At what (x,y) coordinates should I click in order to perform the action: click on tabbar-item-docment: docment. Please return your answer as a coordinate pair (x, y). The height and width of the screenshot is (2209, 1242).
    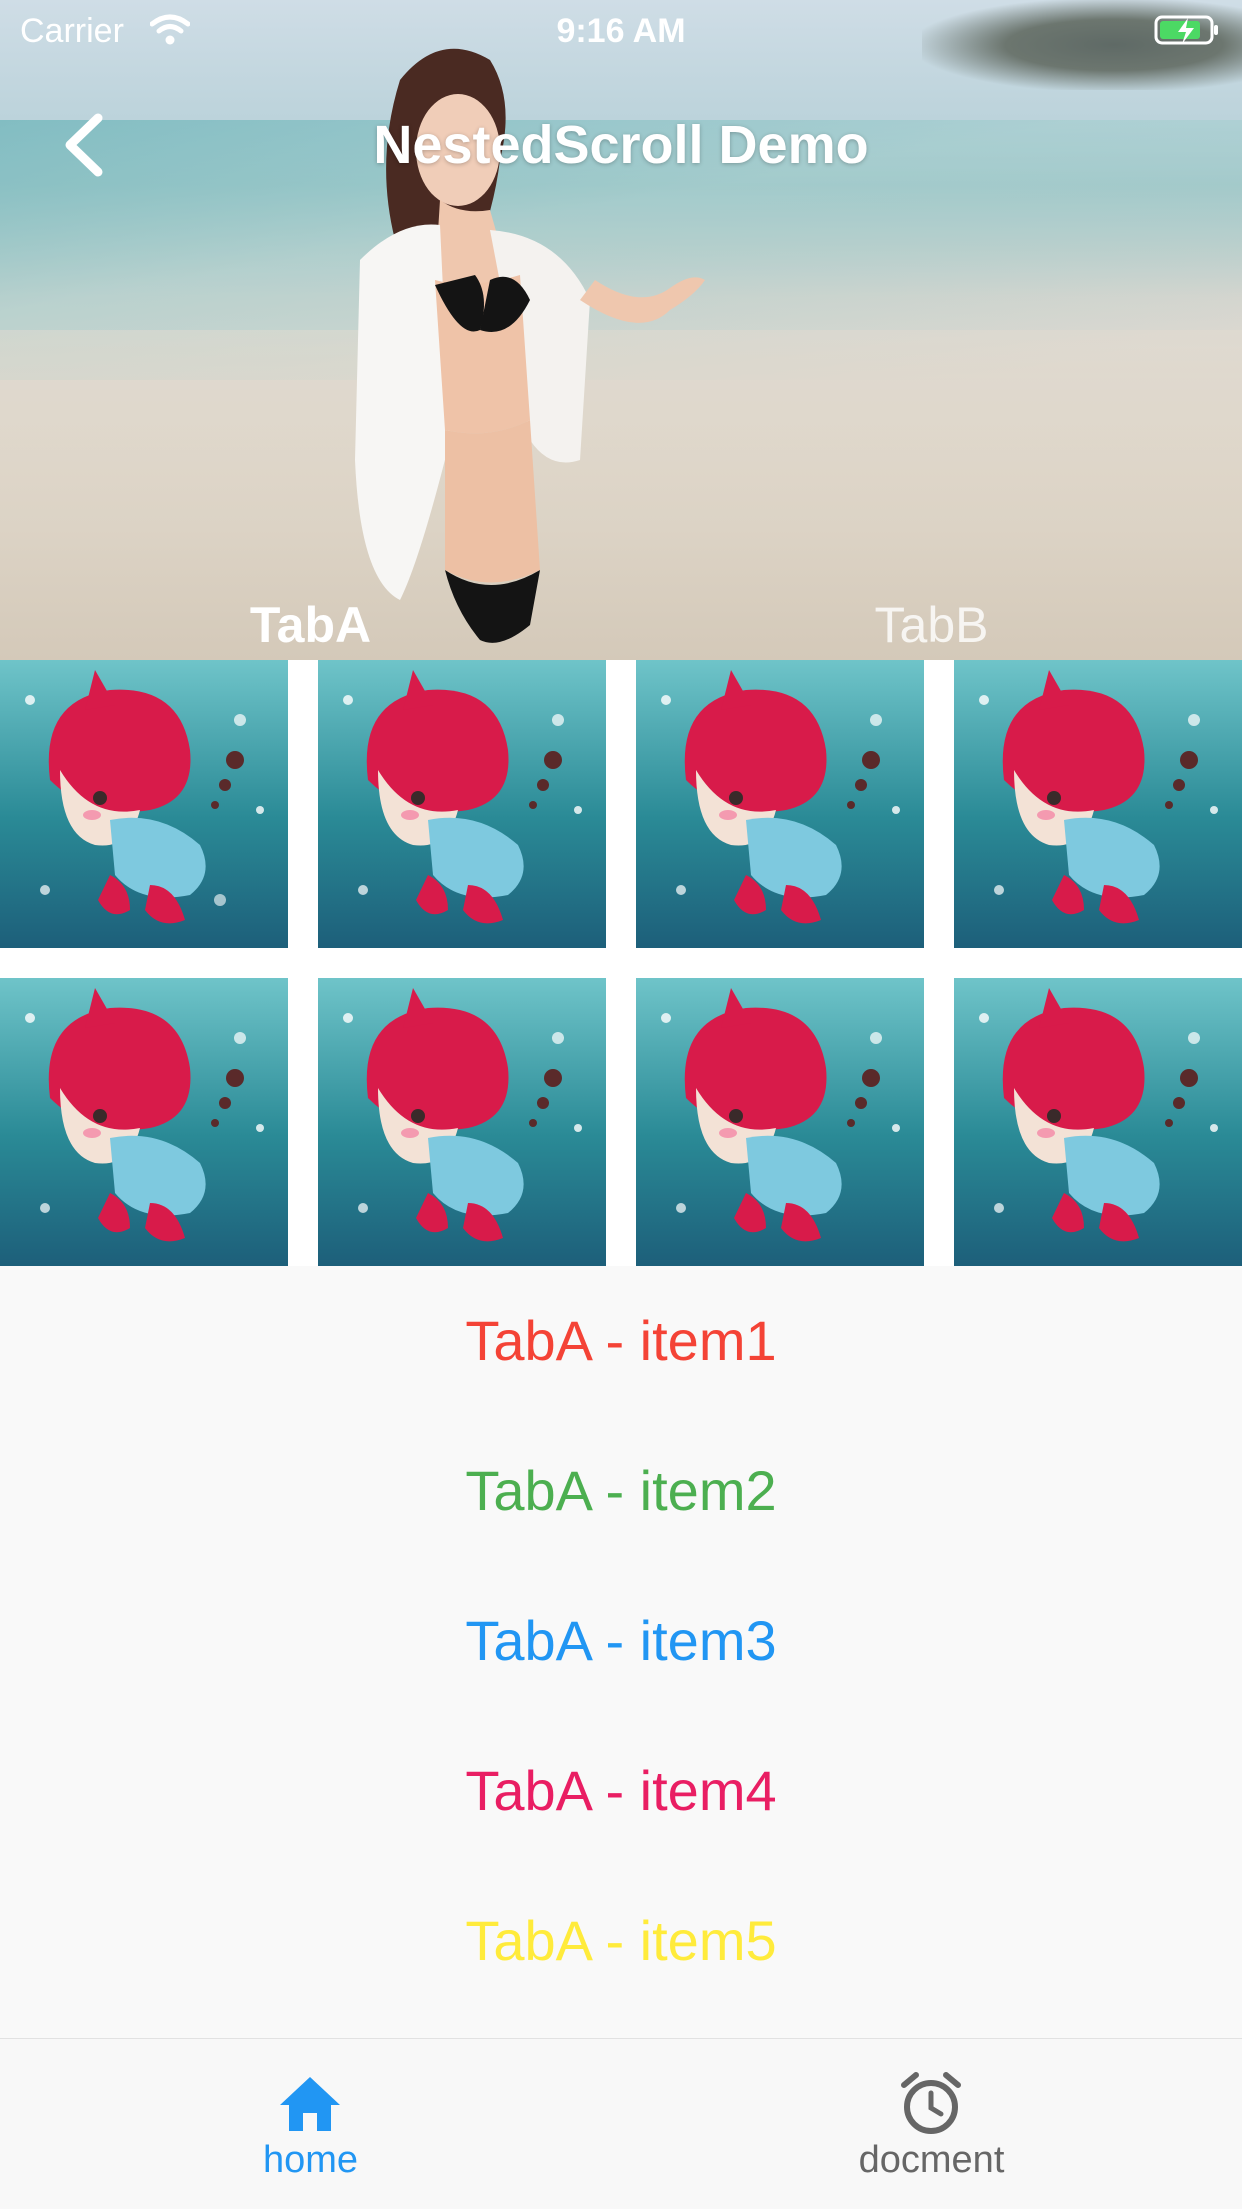
    Looking at the image, I should click on (931, 2124).